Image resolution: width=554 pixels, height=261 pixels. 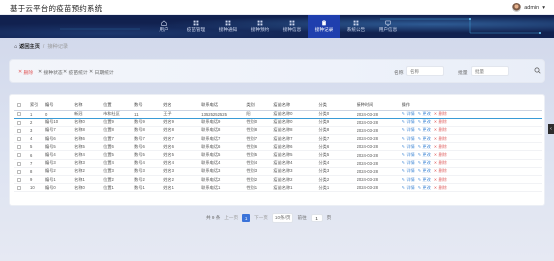 I want to click on nav-item-6: 系统公告, so click(x=356, y=26).